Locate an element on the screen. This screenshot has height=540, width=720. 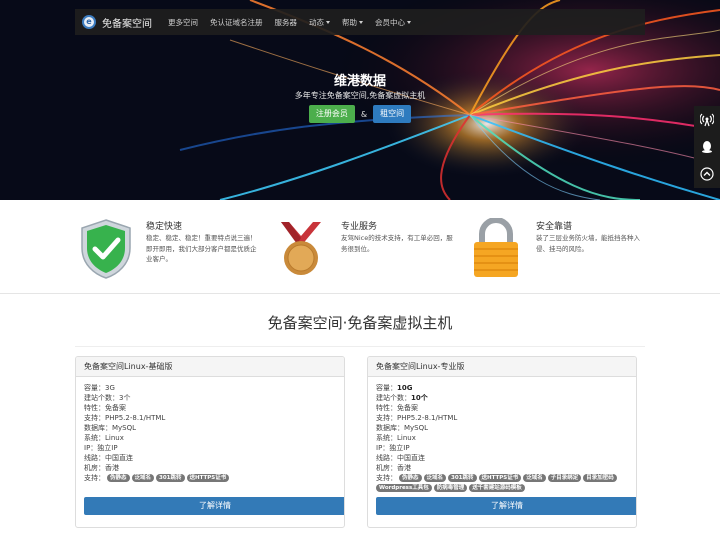
brand-name: 免备案空间 is located at coordinates (127, 24).